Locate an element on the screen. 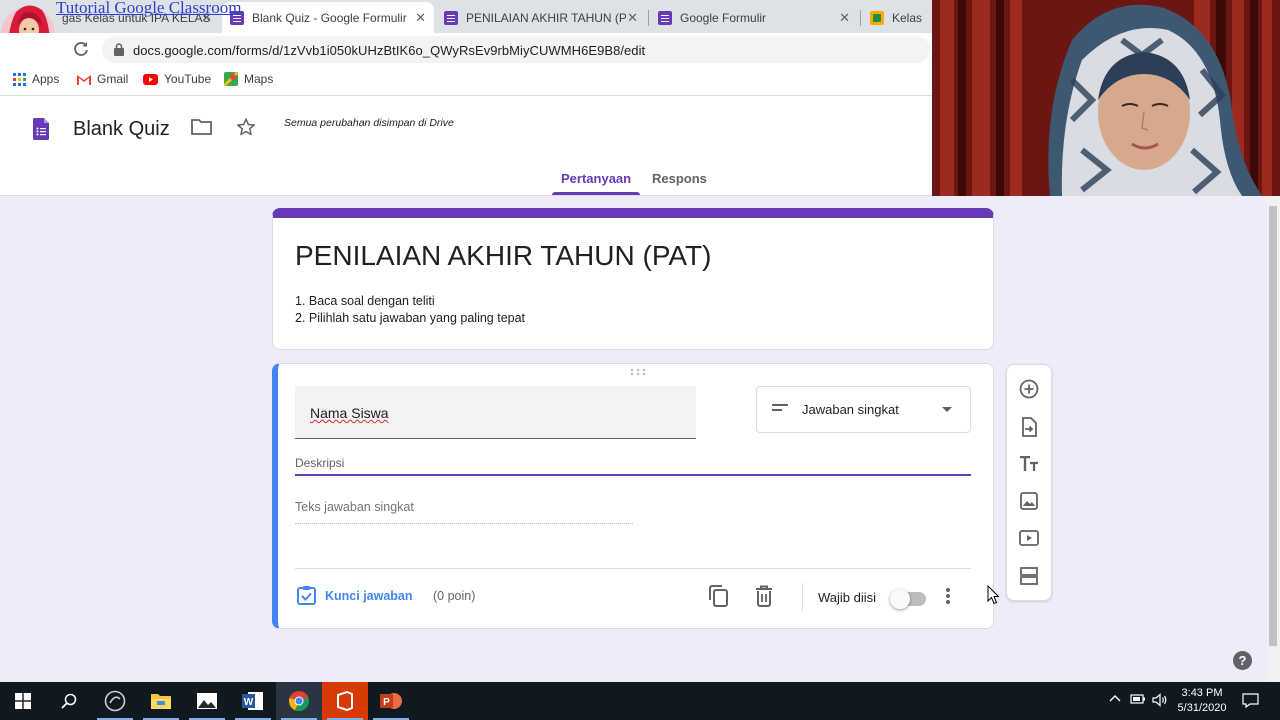  question-type-dropdown: Jawaban singkat is located at coordinates (863, 409).